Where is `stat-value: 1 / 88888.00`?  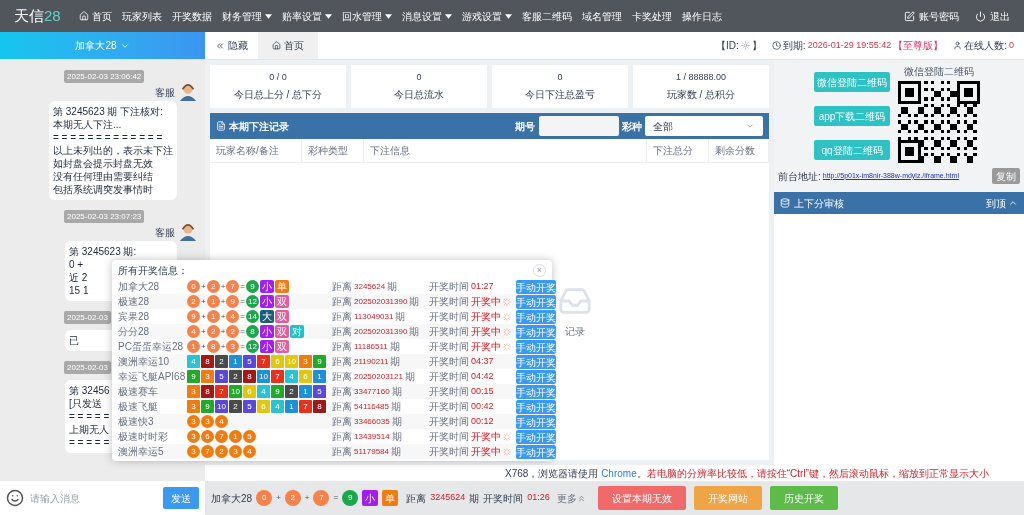 stat-value: 1 / 88888.00 is located at coordinates (700, 77).